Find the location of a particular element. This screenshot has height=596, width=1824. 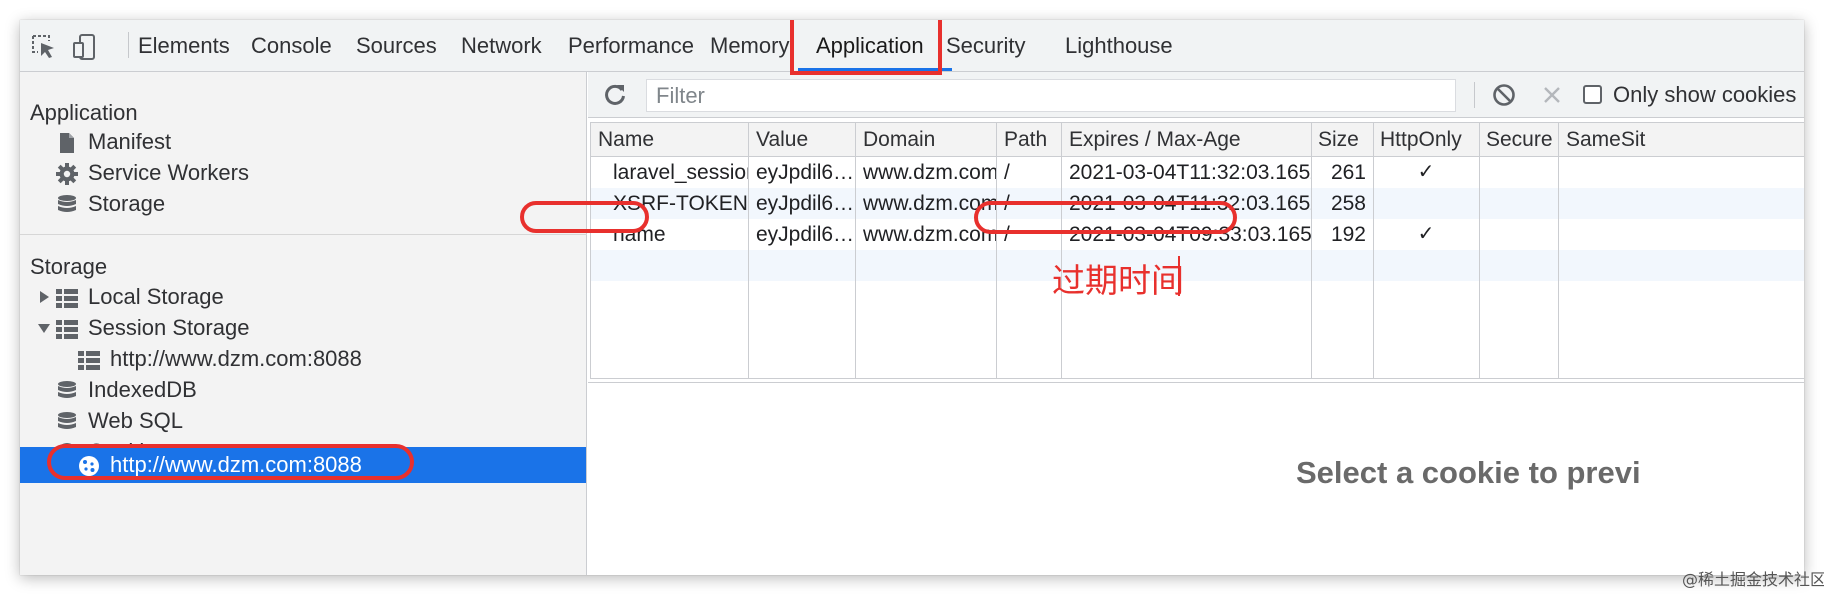

annotation-text-caret is located at coordinates (1179, 276).